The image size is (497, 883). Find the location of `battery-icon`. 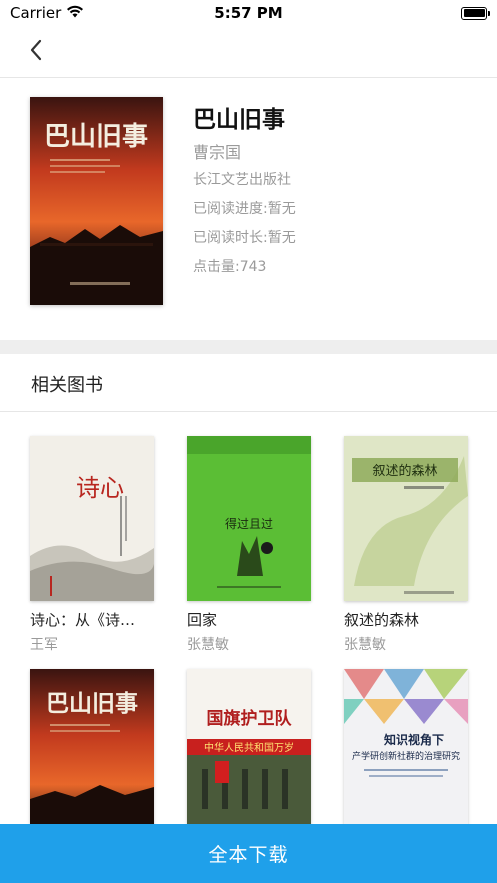

battery-icon is located at coordinates (475, 13).